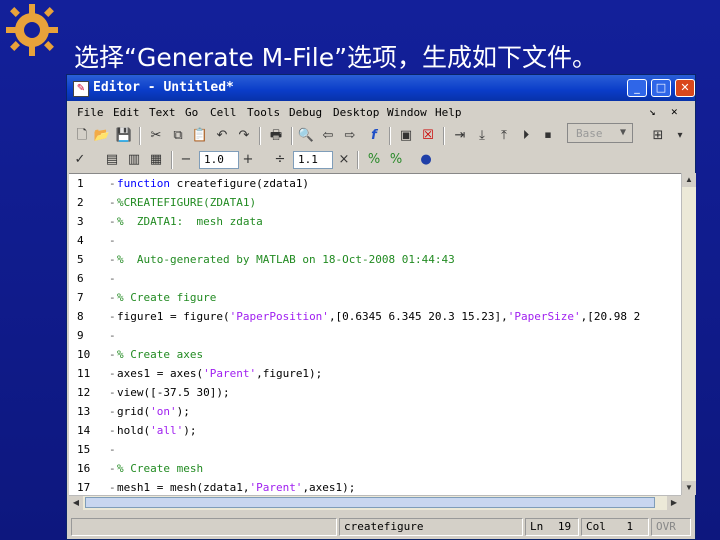 Image resolution: width=720 pixels, height=540 pixels. What do you see at coordinates (191, 112) in the screenshot?
I see `menu-go: Go` at bounding box center [191, 112].